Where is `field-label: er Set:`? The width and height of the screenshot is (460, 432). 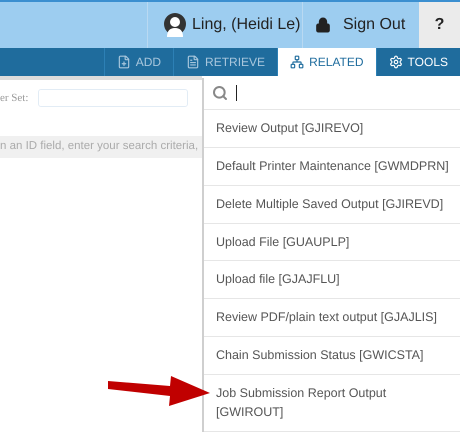 field-label: er Set: is located at coordinates (14, 98).